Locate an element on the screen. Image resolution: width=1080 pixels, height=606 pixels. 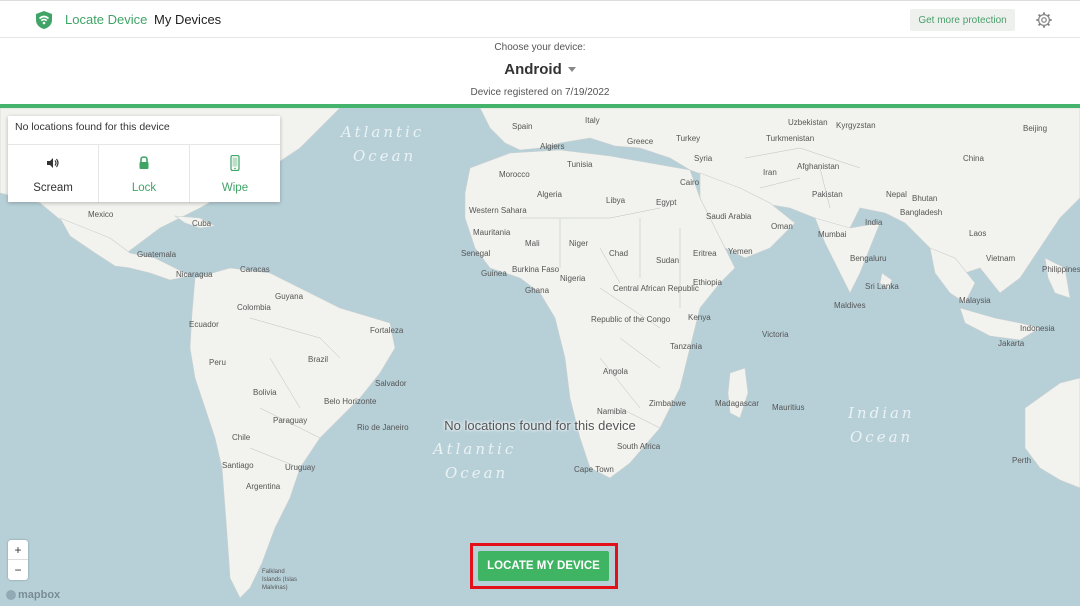
place-label: Belo Horizonte is located at coordinates (350, 401).